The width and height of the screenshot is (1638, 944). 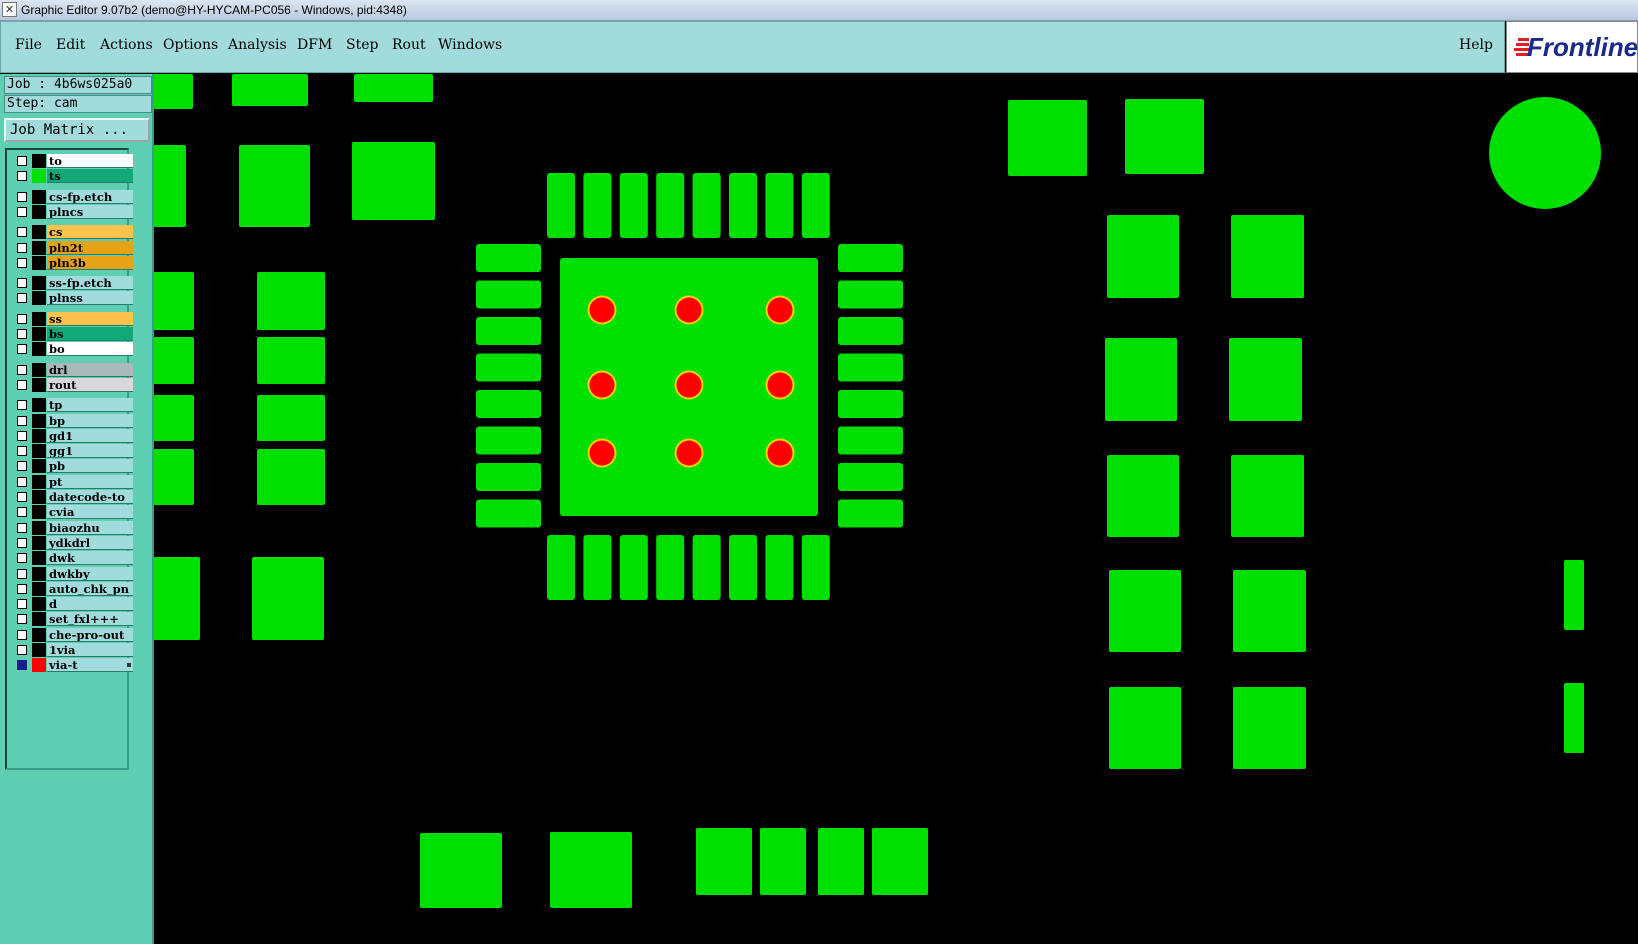 What do you see at coordinates (72, 420) in the screenshot?
I see `layer-row: bp` at bounding box center [72, 420].